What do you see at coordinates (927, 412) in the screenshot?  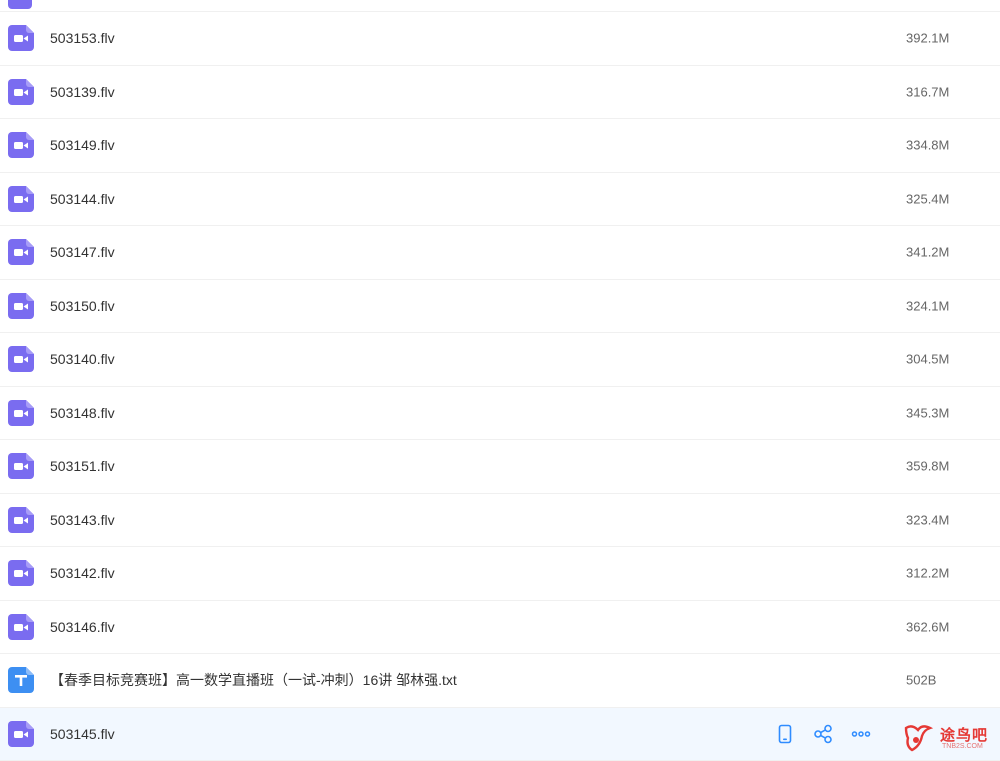 I see `file-size: 345.3M` at bounding box center [927, 412].